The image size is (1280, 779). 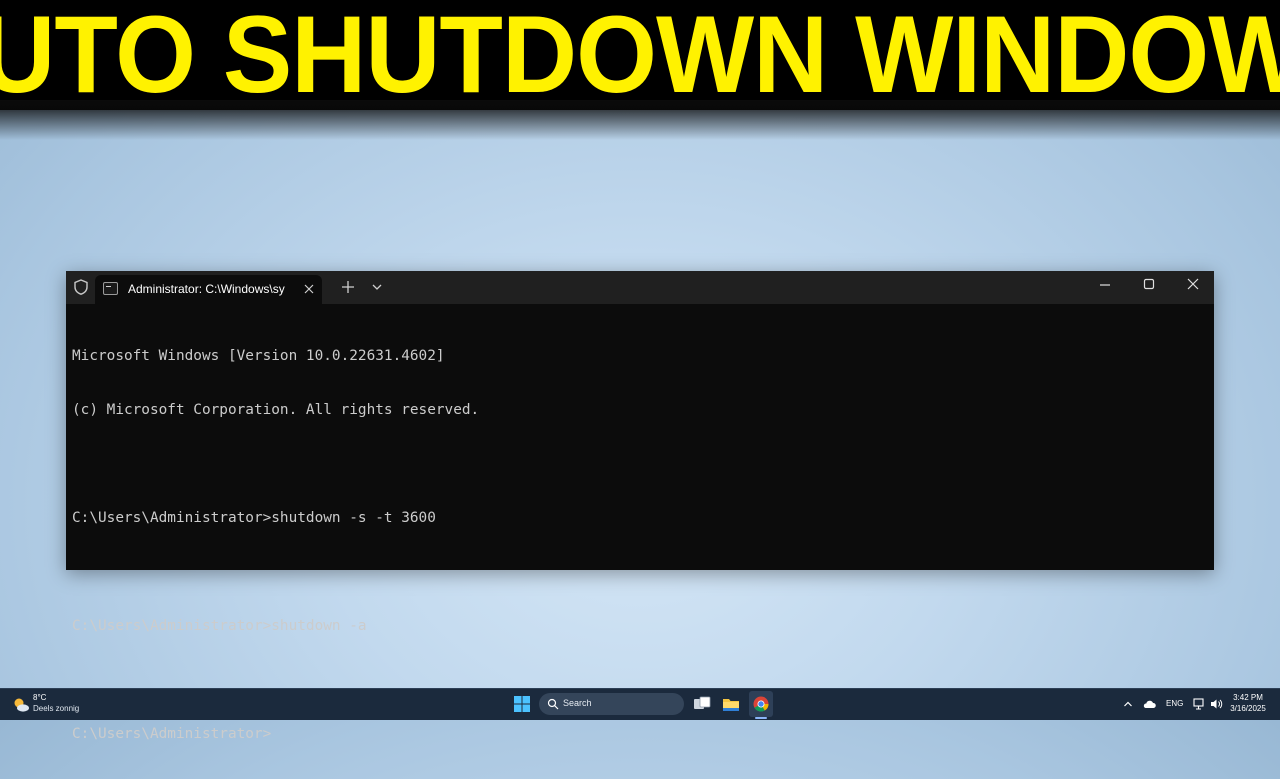 I want to click on tab-title: Administrator: C:\Windows\sy, so click(x=206, y=289).